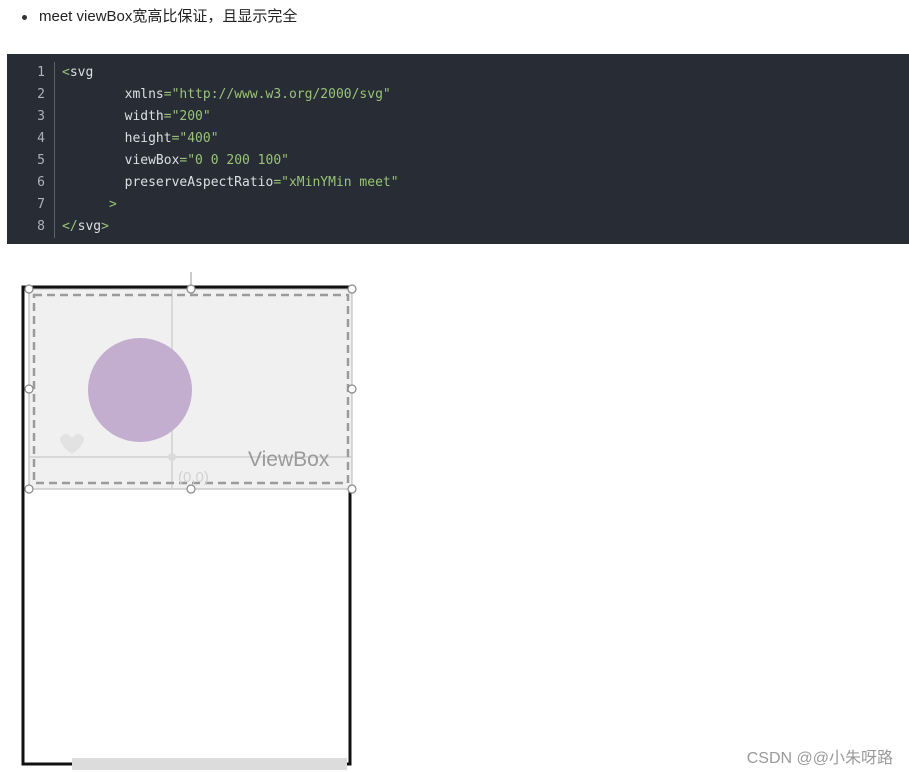 The width and height of the screenshot is (909, 772). I want to click on line-number: 5, so click(41, 160).